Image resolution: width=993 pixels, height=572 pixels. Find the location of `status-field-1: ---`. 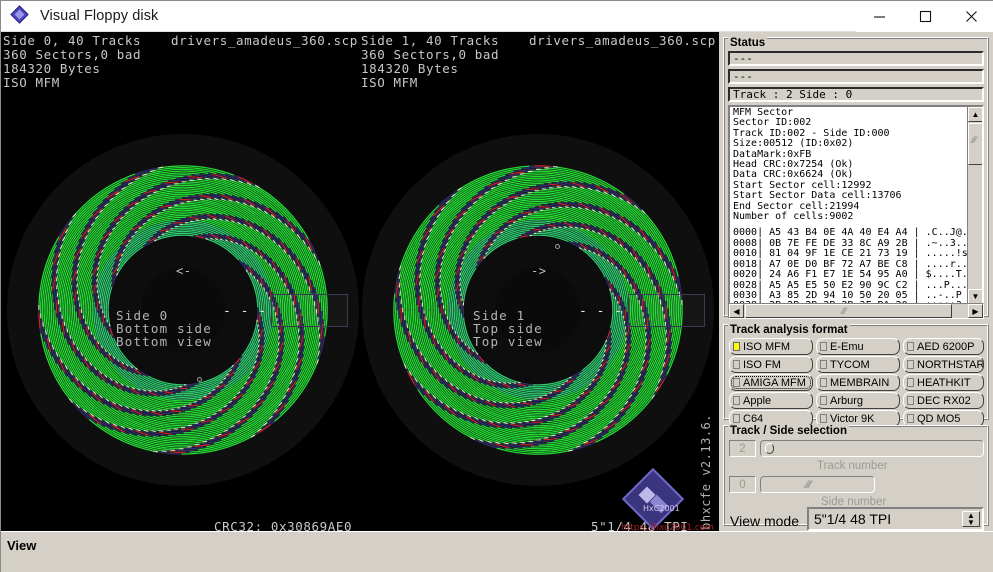

status-field-1: --- is located at coordinates (856, 58).